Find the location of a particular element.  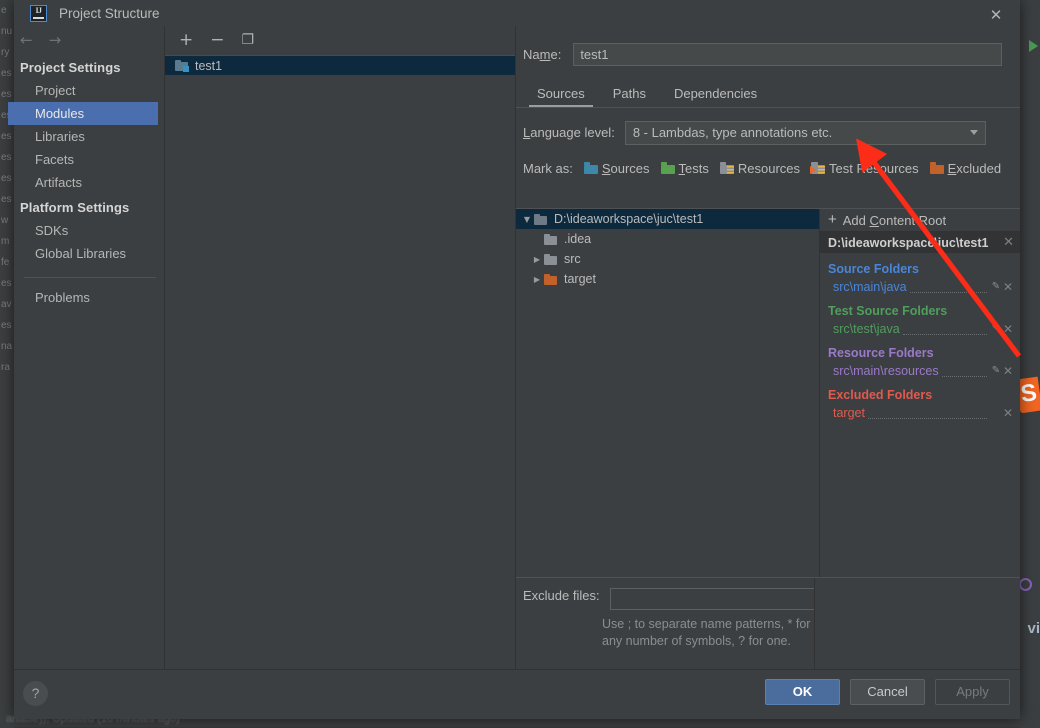

language-level-label: Language level: is located at coordinates (569, 132).